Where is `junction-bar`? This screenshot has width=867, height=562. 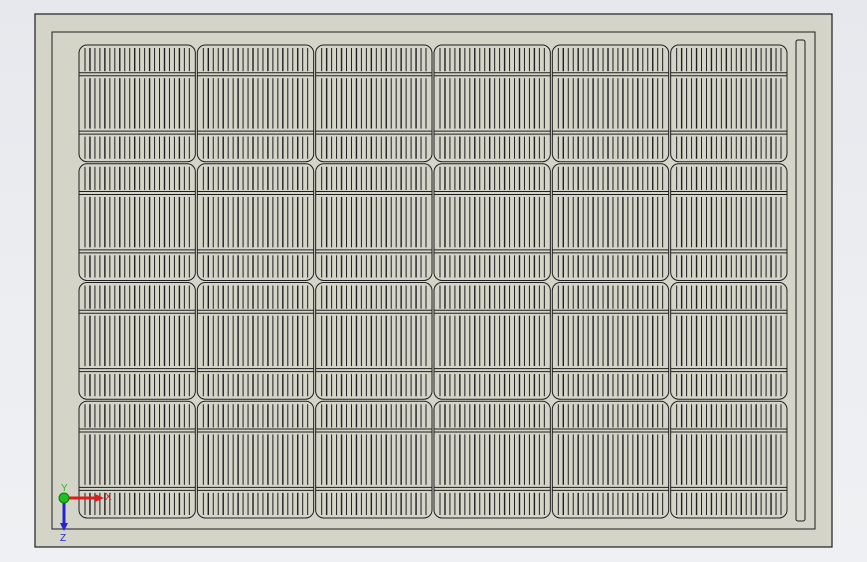 junction-bar is located at coordinates (800, 280).